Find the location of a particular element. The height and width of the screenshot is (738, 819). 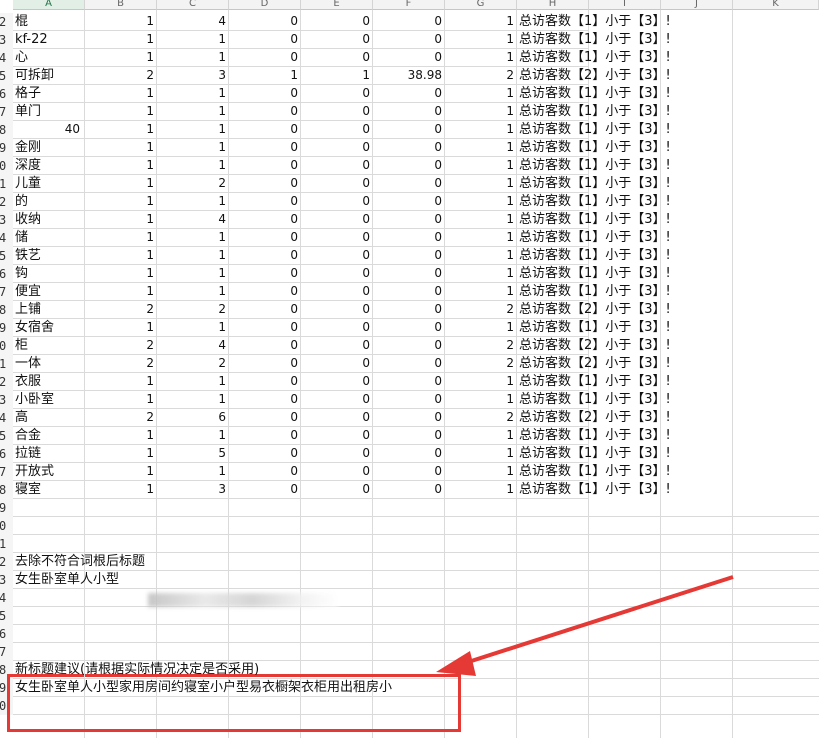

cell-c: 3 is located at coordinates (193, 76).